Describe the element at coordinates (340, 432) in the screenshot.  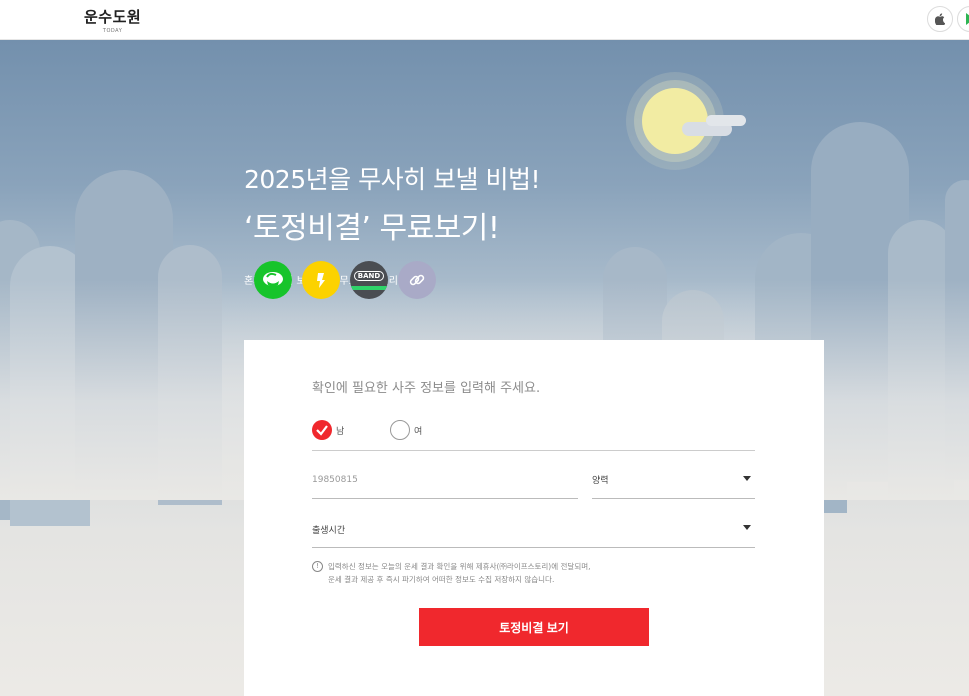
I see `gender-male-label: 남` at that location.